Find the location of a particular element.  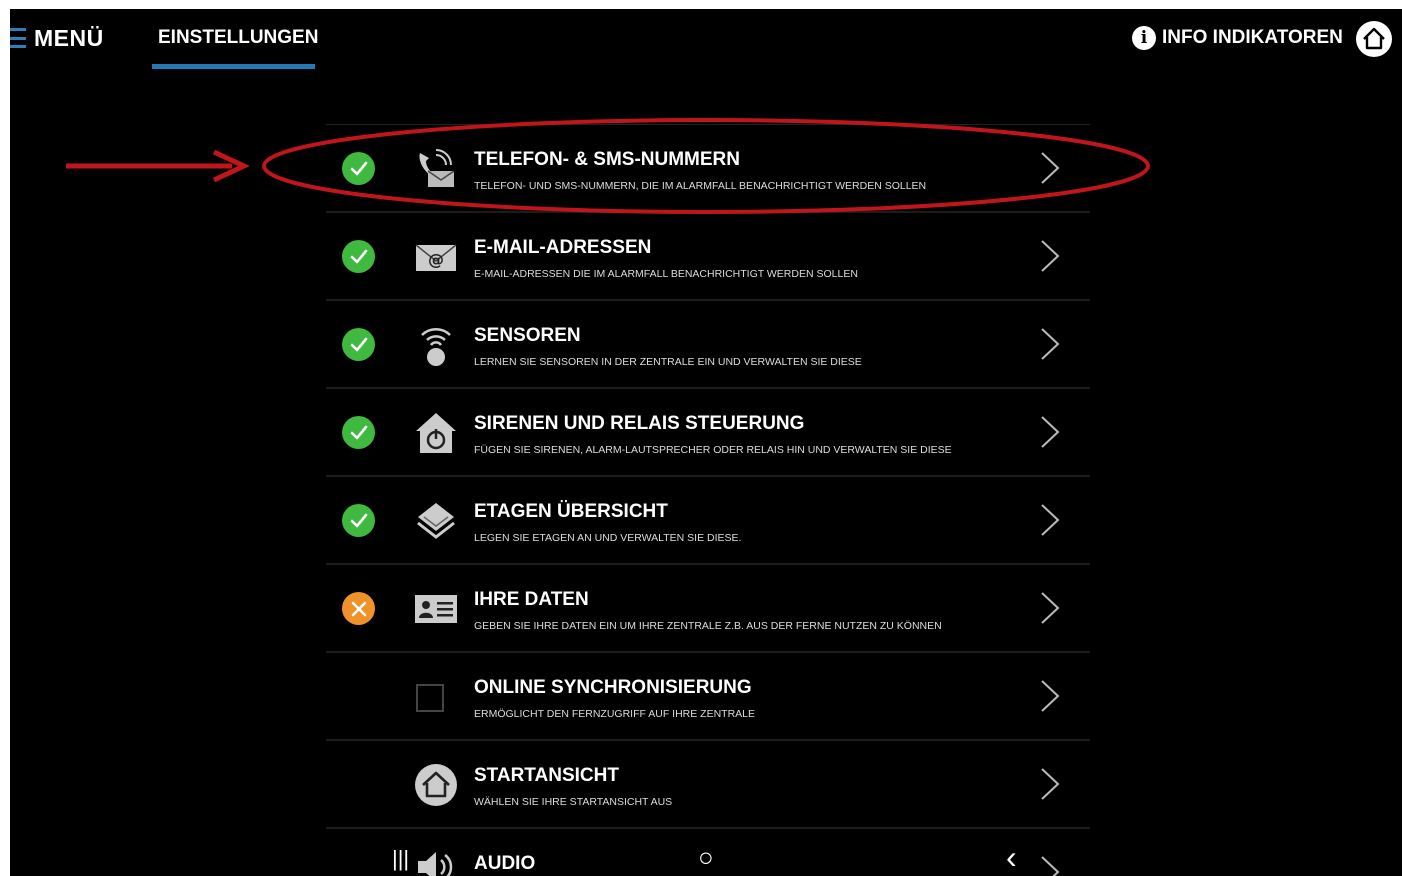

setting-subtitle: WÄHLEN SIE IHRE STARTANSICHT AUS is located at coordinates (573, 802).